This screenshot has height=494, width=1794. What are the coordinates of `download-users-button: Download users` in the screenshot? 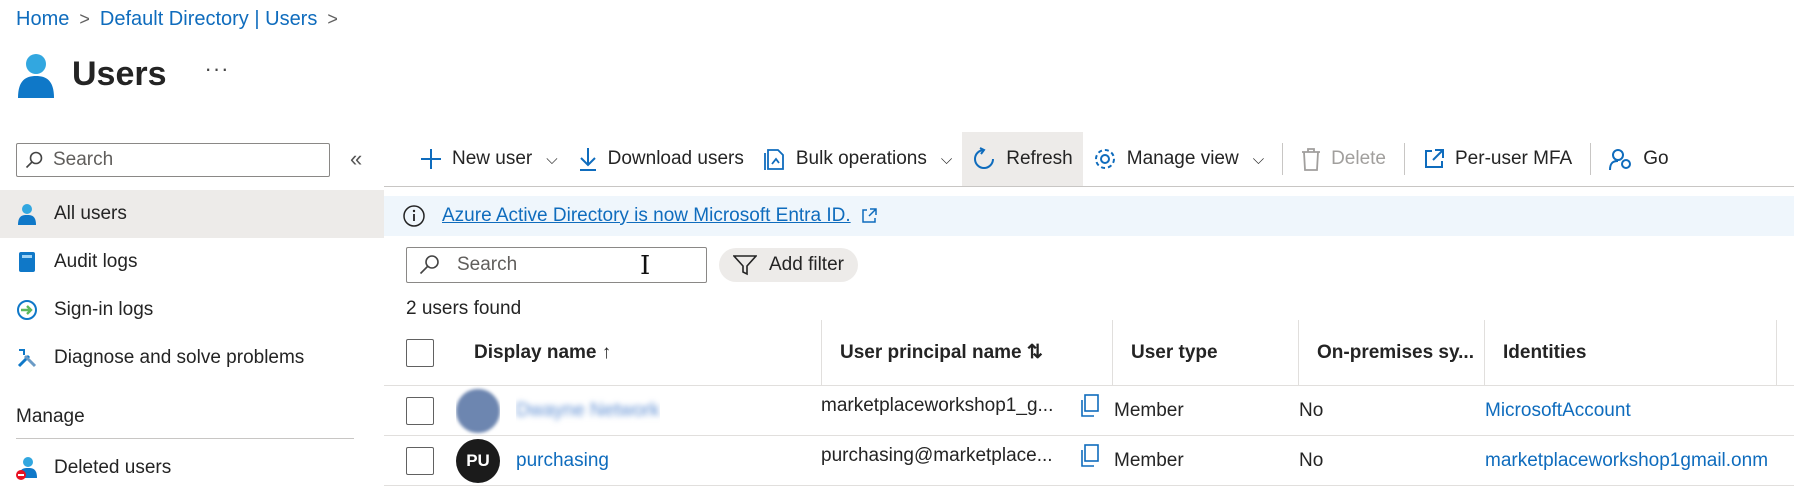 It's located at (661, 159).